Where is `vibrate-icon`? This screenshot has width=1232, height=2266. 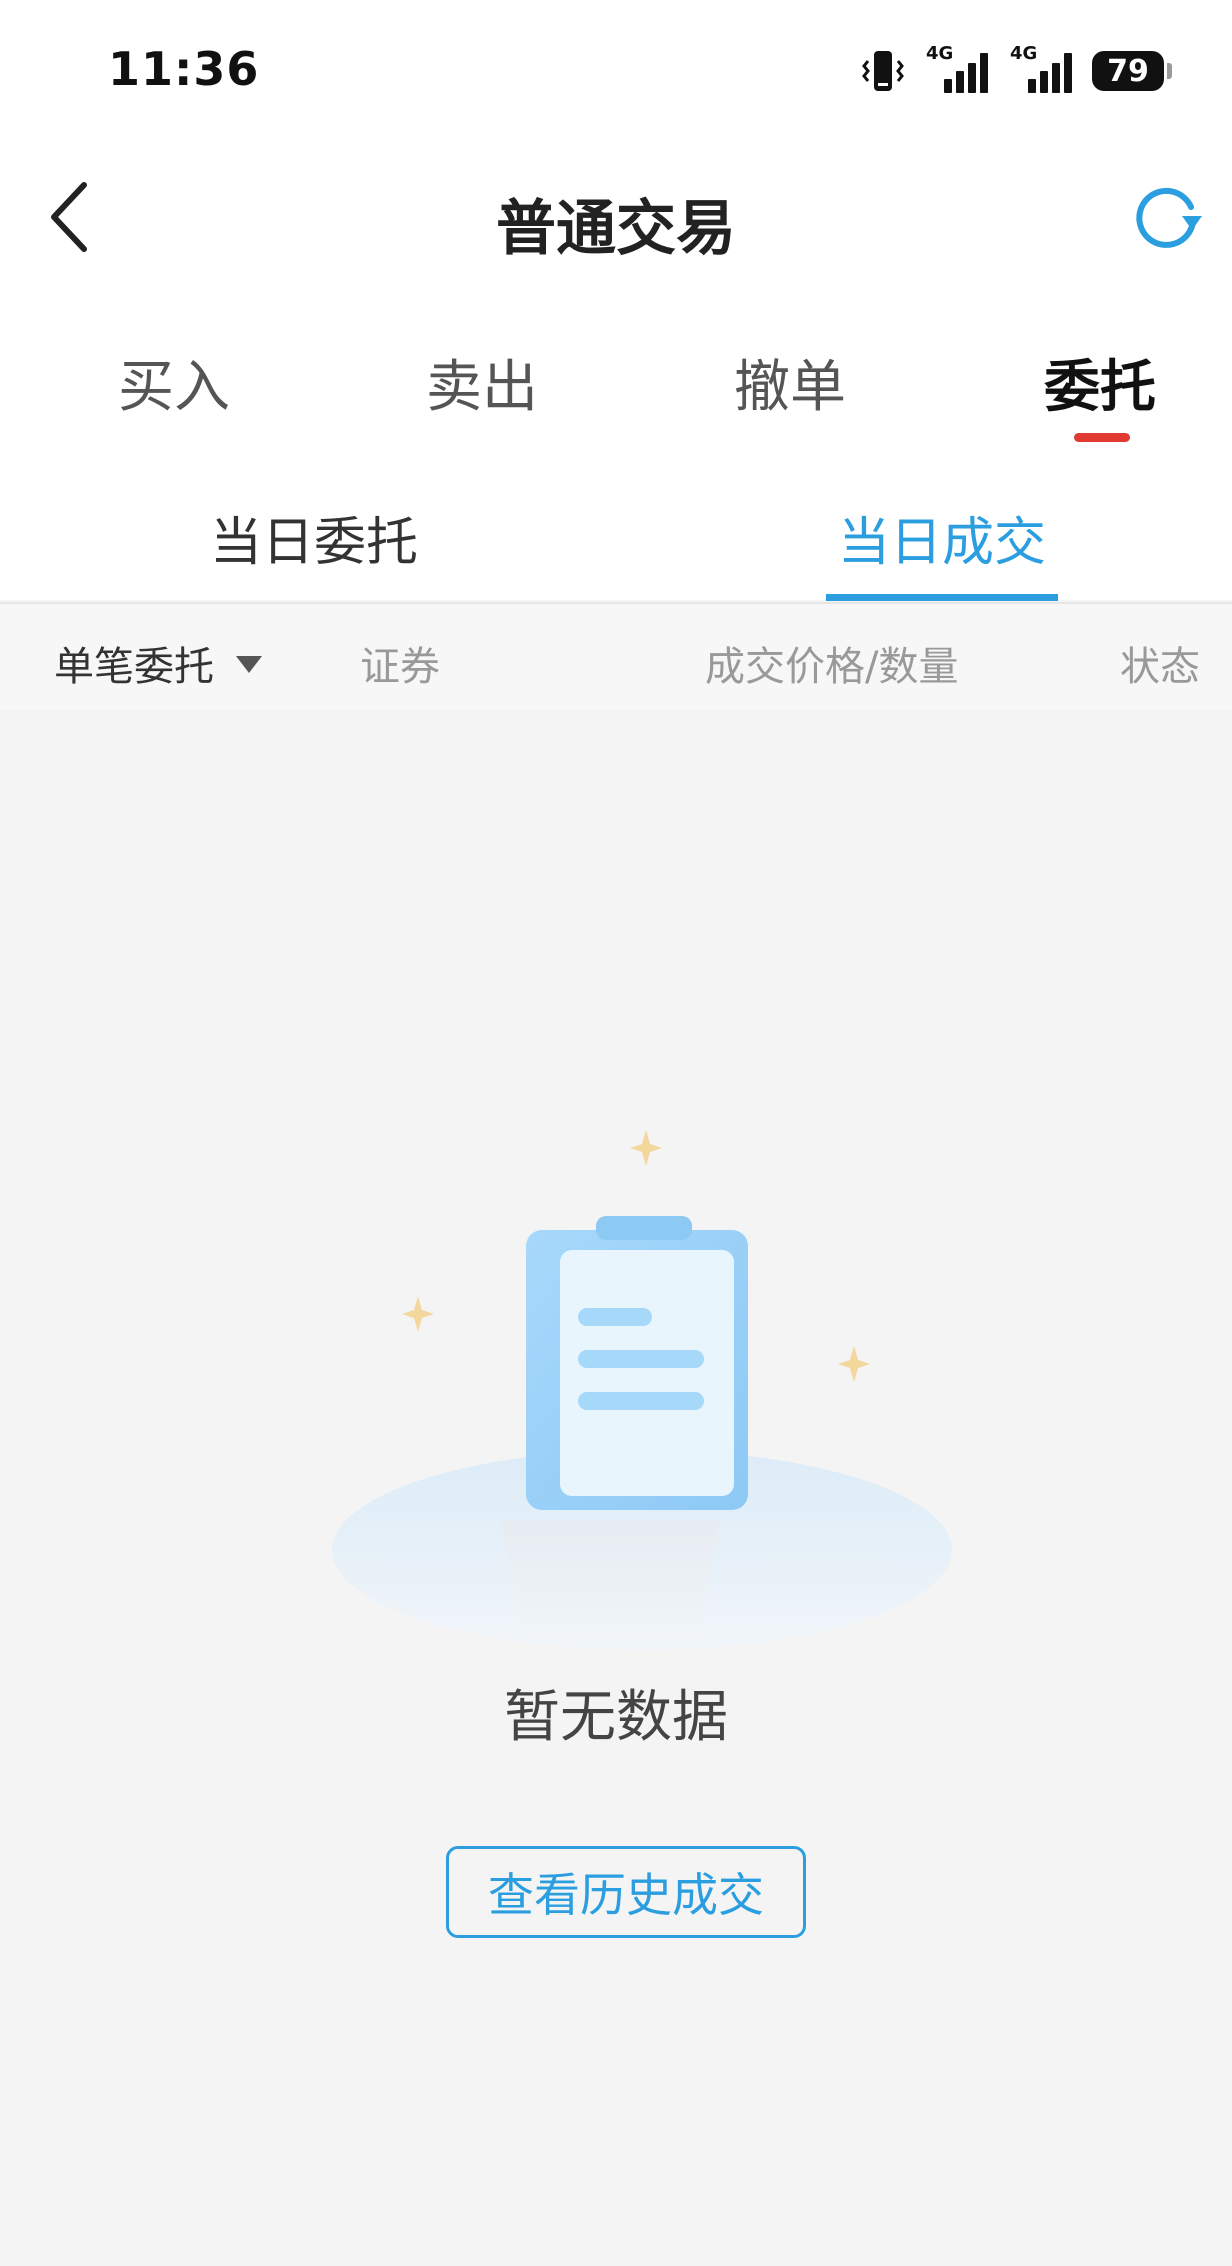
vibrate-icon is located at coordinates (883, 71).